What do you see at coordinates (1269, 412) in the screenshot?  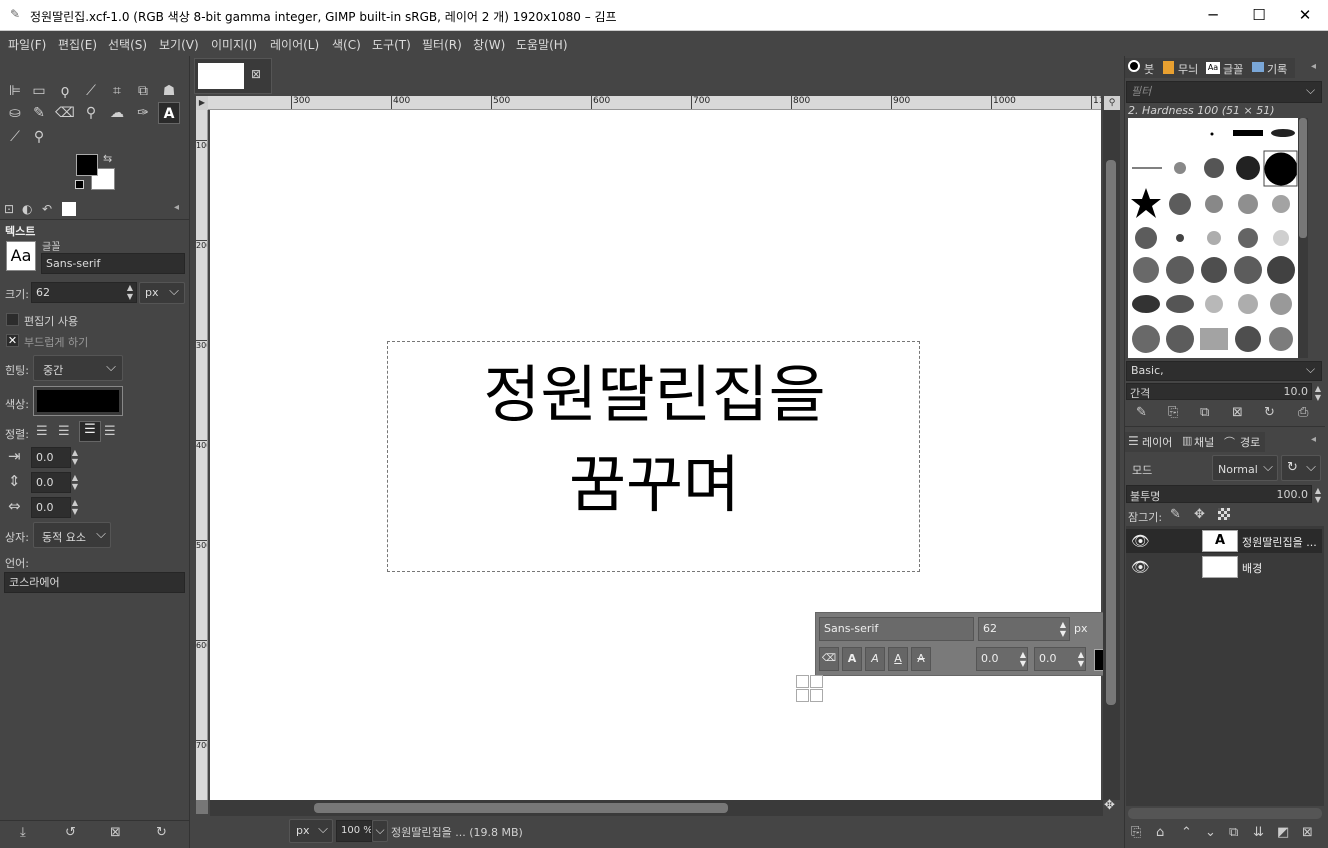 I see `refresh-brushes-icon: ↻` at bounding box center [1269, 412].